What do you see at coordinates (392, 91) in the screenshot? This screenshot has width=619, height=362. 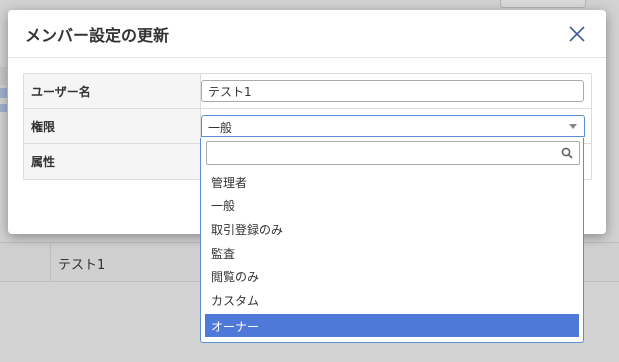 I see `username-input` at bounding box center [392, 91].